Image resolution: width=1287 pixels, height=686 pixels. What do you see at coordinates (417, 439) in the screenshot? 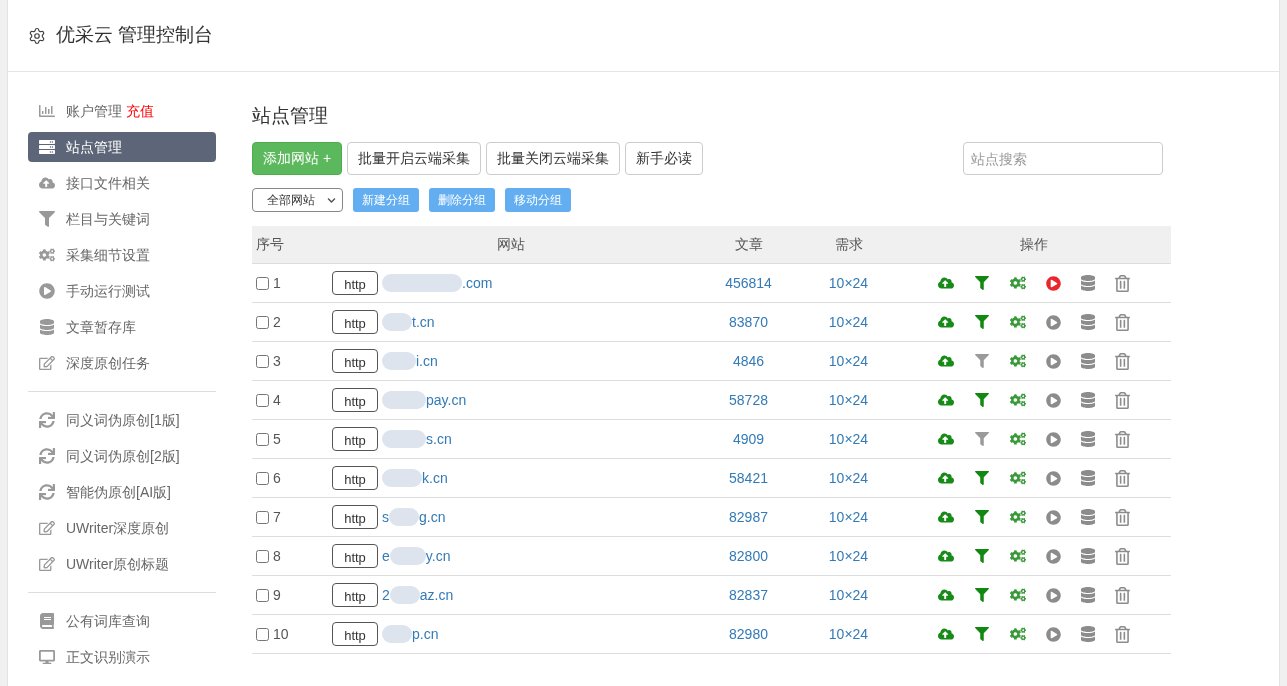
I see `site-link: s.cn` at bounding box center [417, 439].